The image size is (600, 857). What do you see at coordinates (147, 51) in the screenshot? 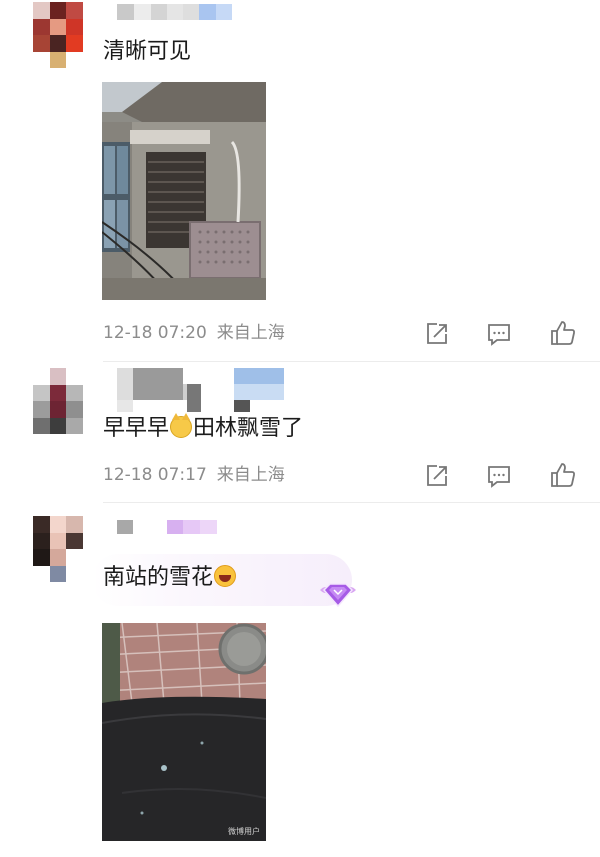
I see `comment-text: 清晰可见` at bounding box center [147, 51].